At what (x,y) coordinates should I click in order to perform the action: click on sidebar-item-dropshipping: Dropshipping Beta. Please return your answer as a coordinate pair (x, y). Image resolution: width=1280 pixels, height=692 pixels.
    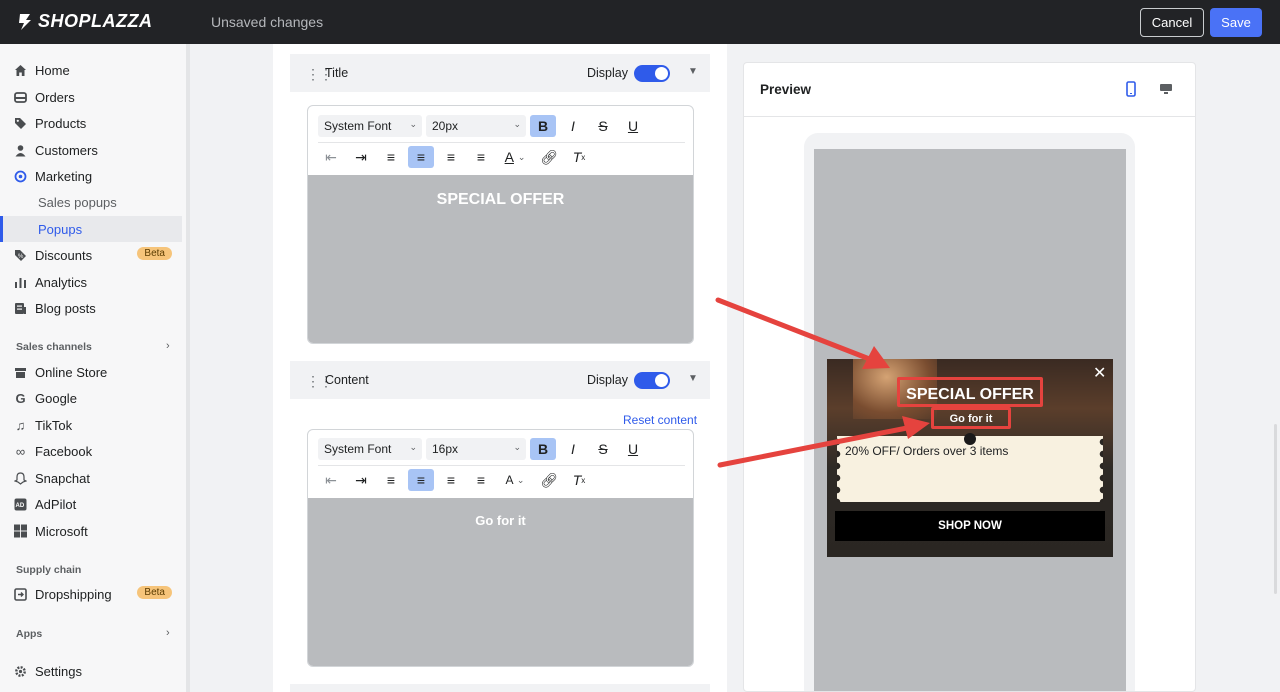
    Looking at the image, I should click on (91, 594).